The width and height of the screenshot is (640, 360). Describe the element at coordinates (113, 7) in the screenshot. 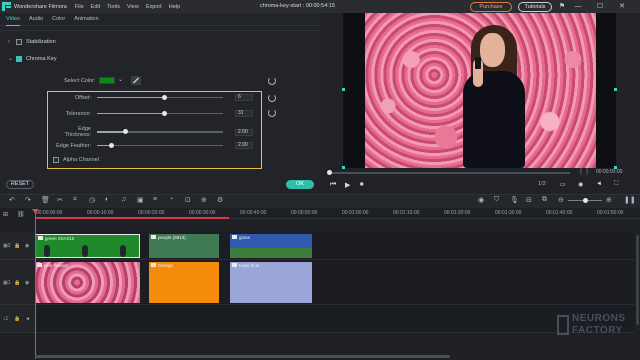

I see `menu-tools: Tools` at that location.